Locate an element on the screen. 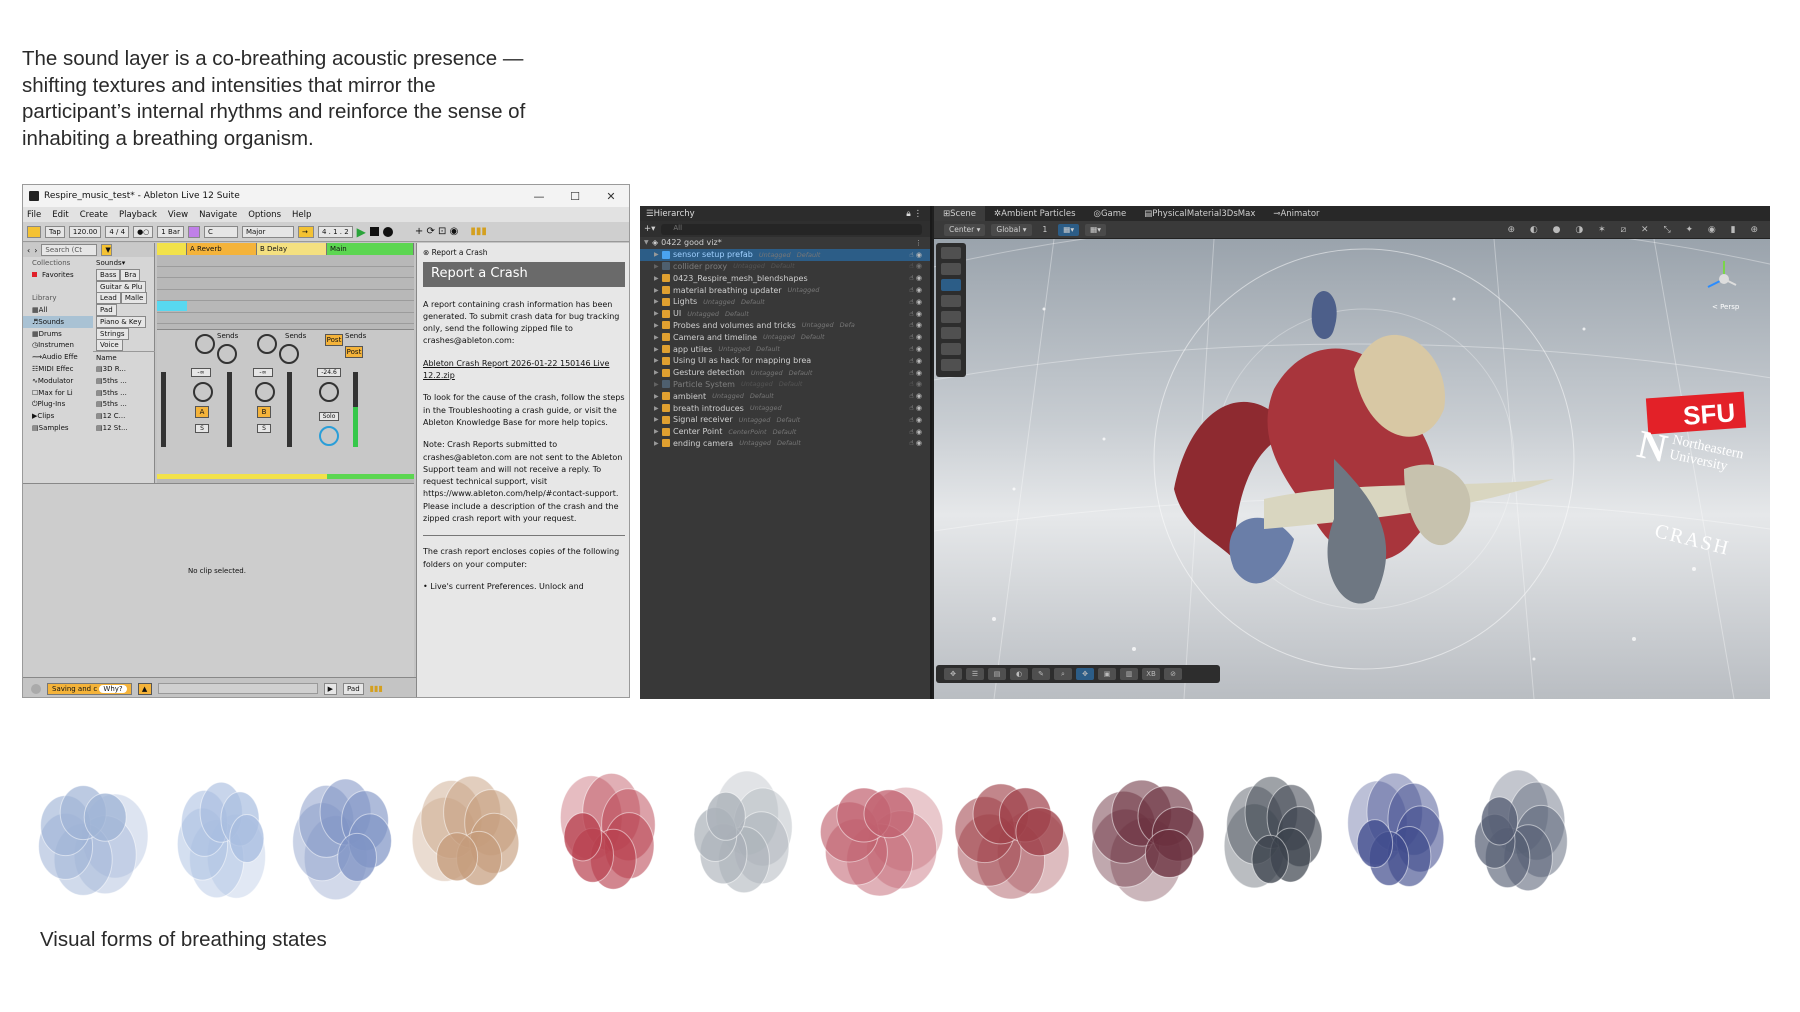 The width and height of the screenshot is (1800, 1012). category-mallets: Malle is located at coordinates (134, 298).